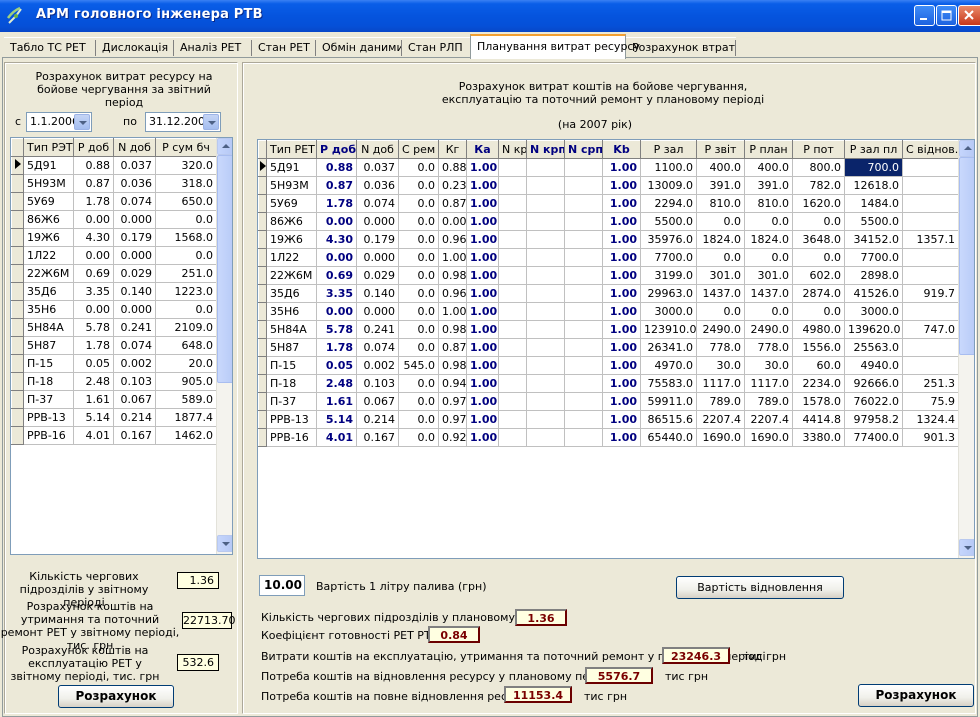  What do you see at coordinates (134, 399) in the screenshot?
I see `table-cell: 0.067` at bounding box center [134, 399].